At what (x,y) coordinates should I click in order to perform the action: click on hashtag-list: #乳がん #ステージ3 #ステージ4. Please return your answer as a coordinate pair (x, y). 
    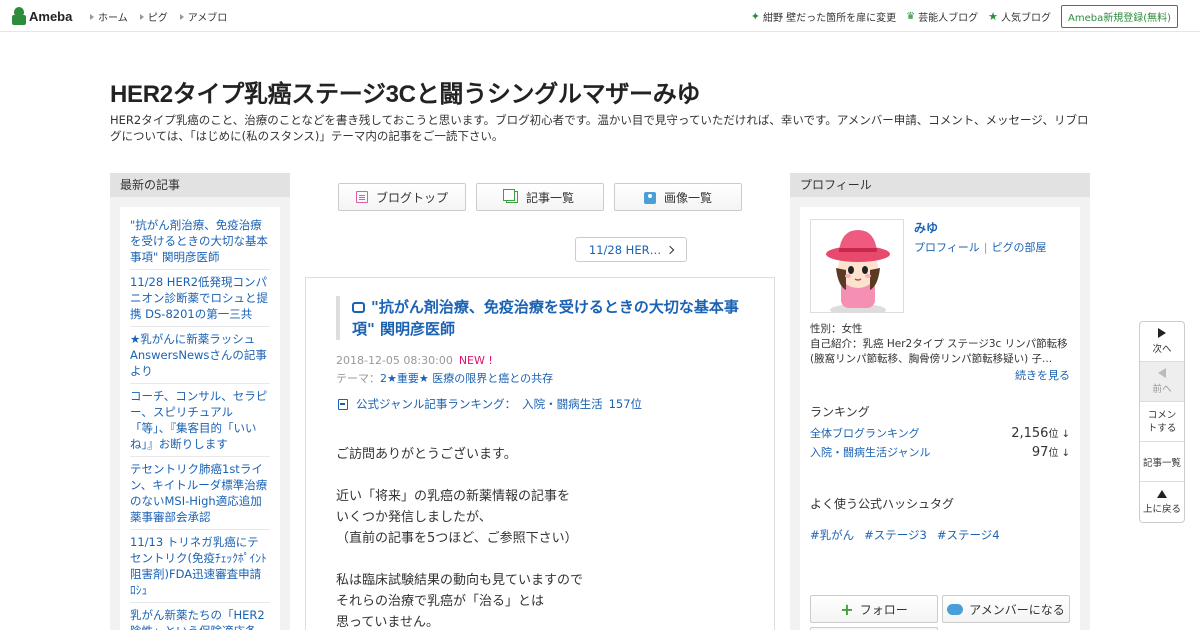
    Looking at the image, I should click on (905, 535).